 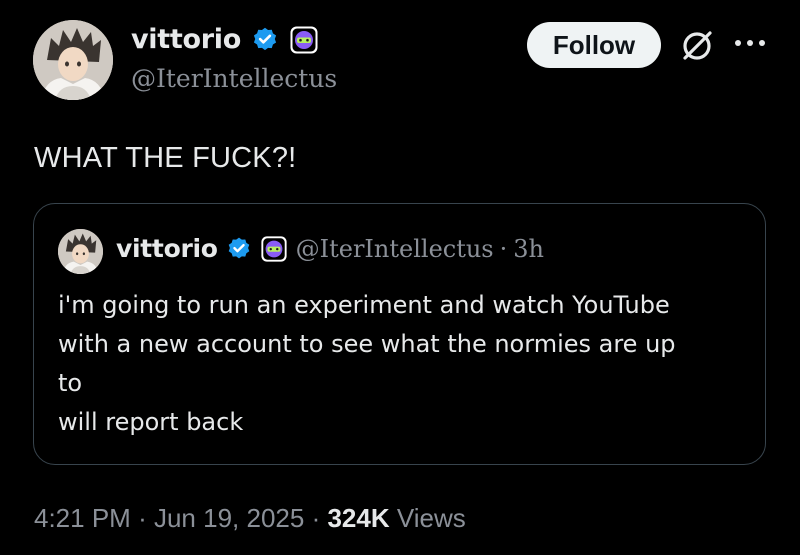 What do you see at coordinates (528, 249) in the screenshot?
I see `quote-timestamp: 3h` at bounding box center [528, 249].